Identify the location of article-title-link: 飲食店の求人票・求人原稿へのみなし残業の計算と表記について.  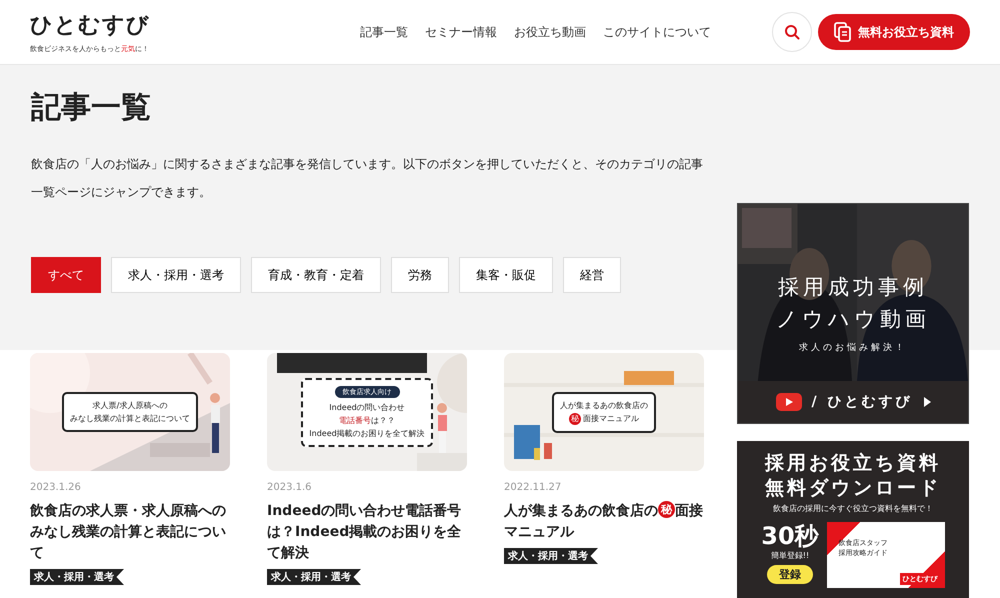
(130, 532).